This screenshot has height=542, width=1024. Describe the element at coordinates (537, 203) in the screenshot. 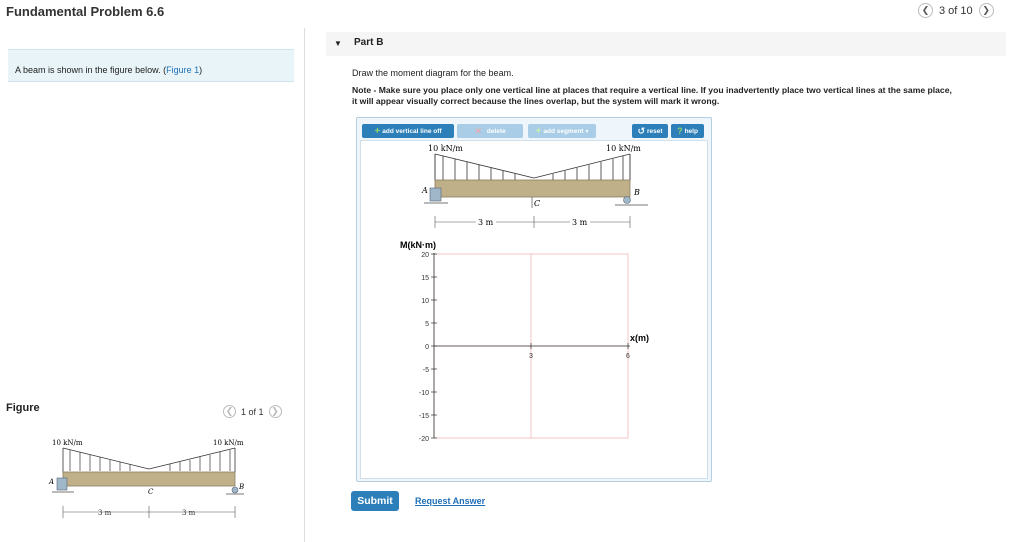

I see `point-c-label: C` at that location.